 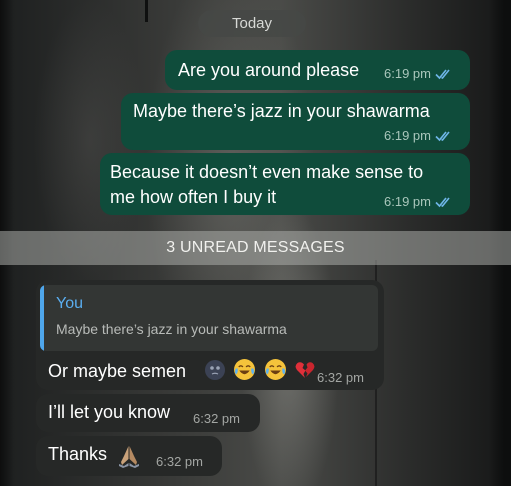 I want to click on date-separator: Today, so click(x=252, y=23).